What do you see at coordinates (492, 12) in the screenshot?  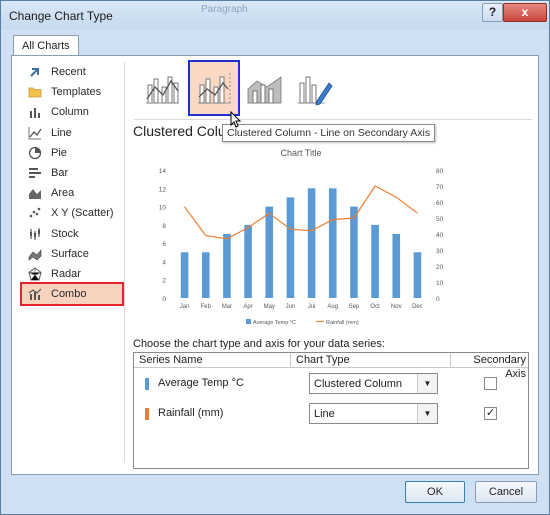 I see `help-button: ?` at bounding box center [492, 12].